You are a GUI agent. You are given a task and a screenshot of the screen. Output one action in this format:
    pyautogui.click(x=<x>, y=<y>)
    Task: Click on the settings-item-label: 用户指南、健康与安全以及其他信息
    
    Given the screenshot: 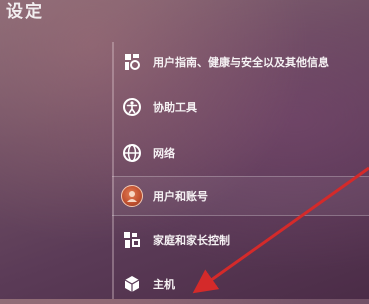 What is the action you would take?
    pyautogui.click(x=241, y=62)
    